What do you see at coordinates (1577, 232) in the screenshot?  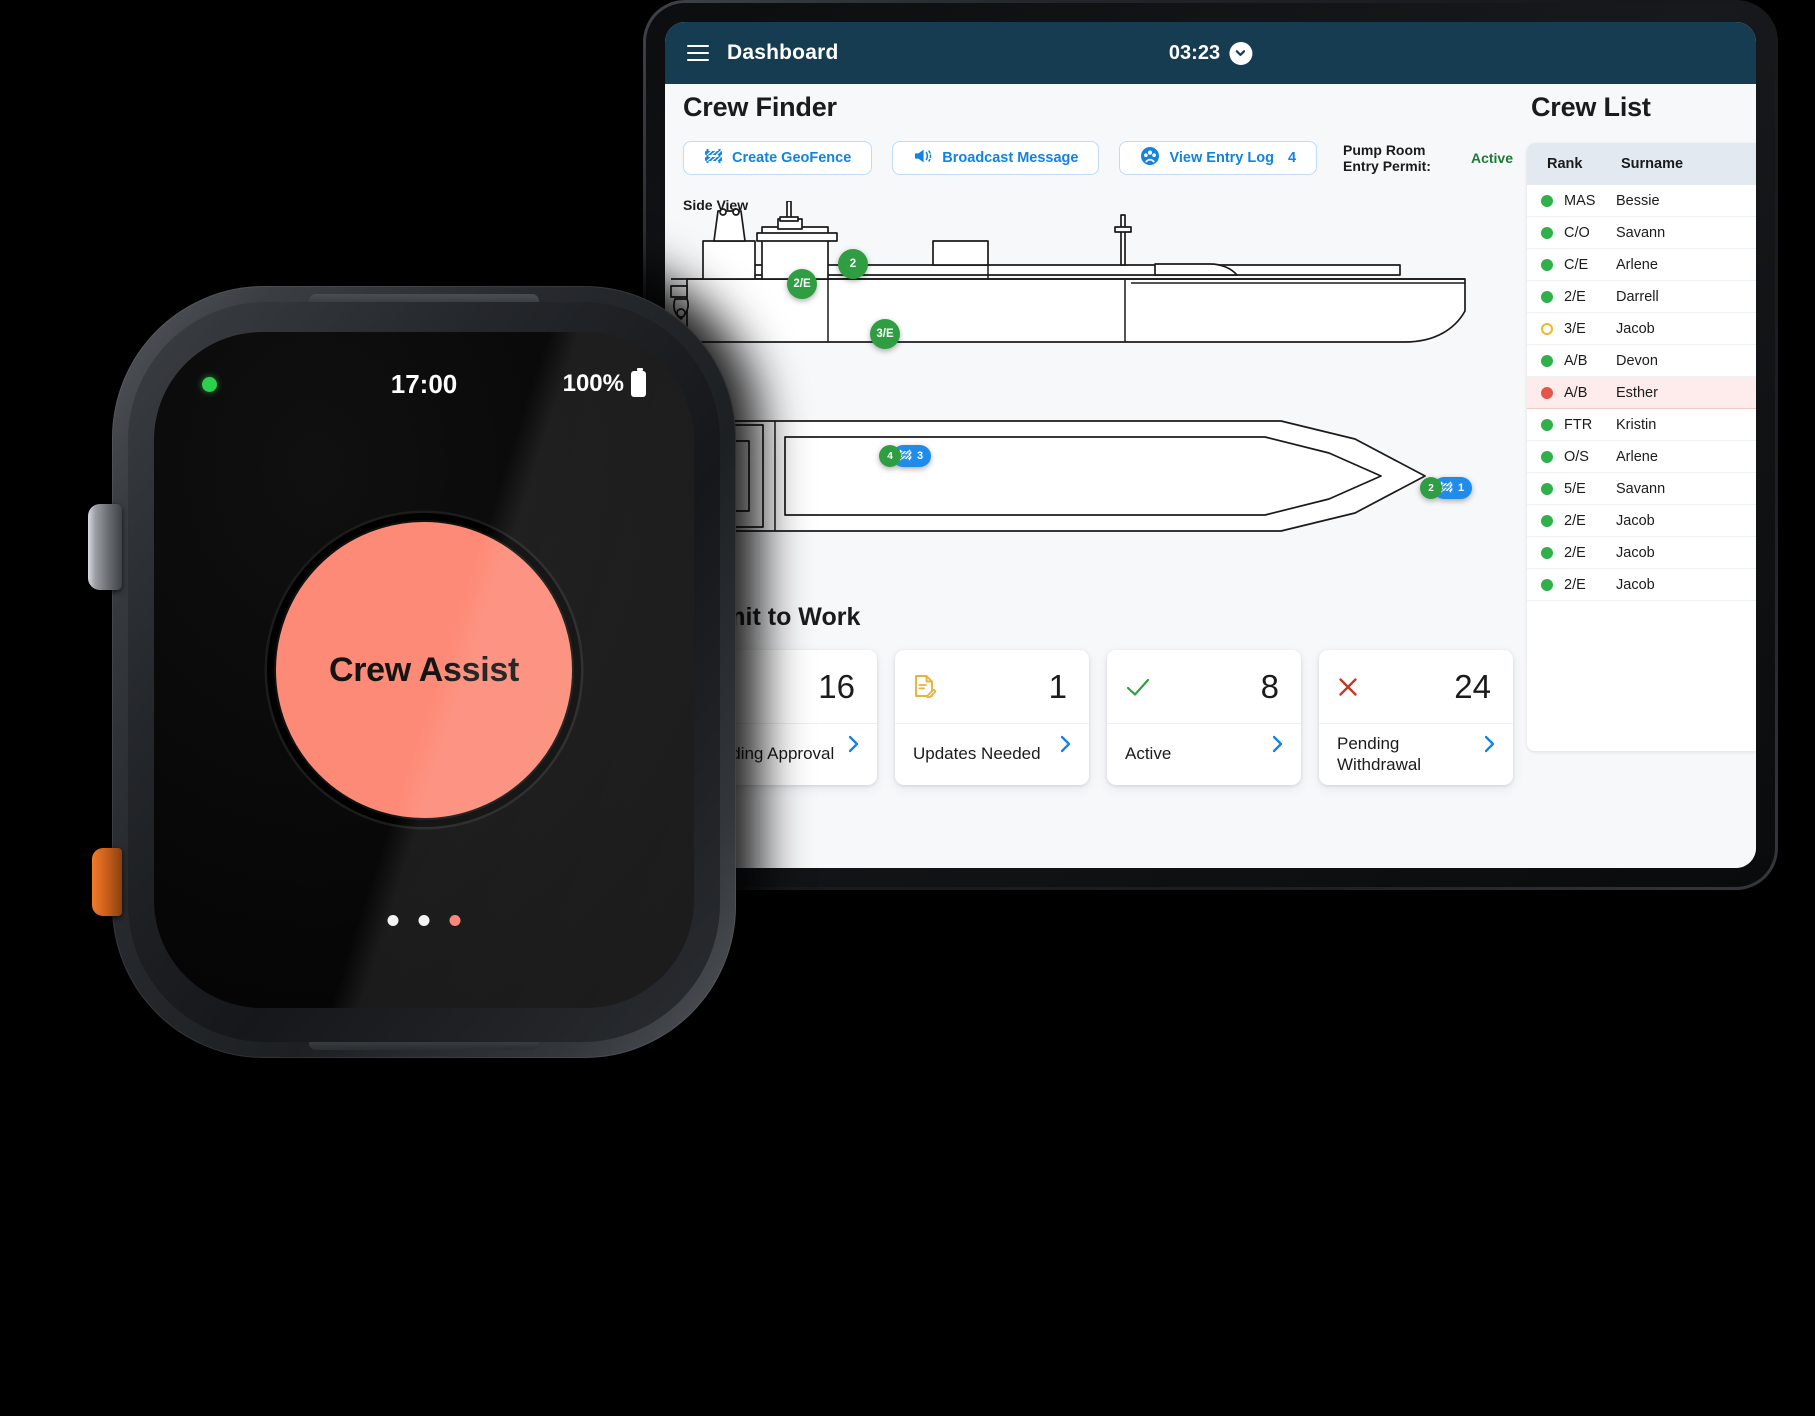 I see `crew-rank: C/O` at bounding box center [1577, 232].